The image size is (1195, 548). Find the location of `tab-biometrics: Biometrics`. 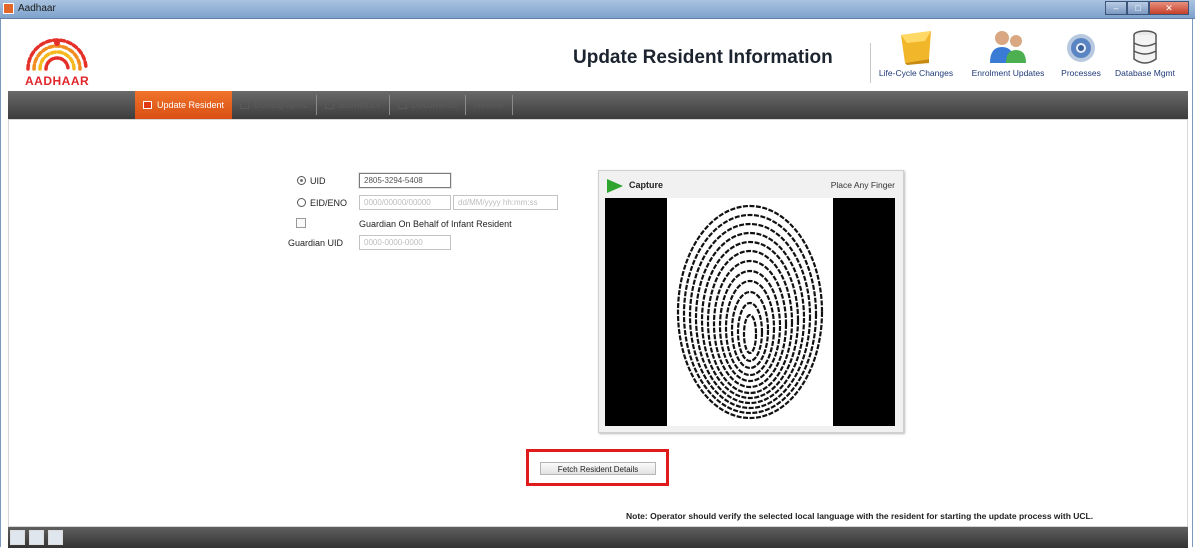

tab-biometrics: Biometrics is located at coordinates (353, 105).